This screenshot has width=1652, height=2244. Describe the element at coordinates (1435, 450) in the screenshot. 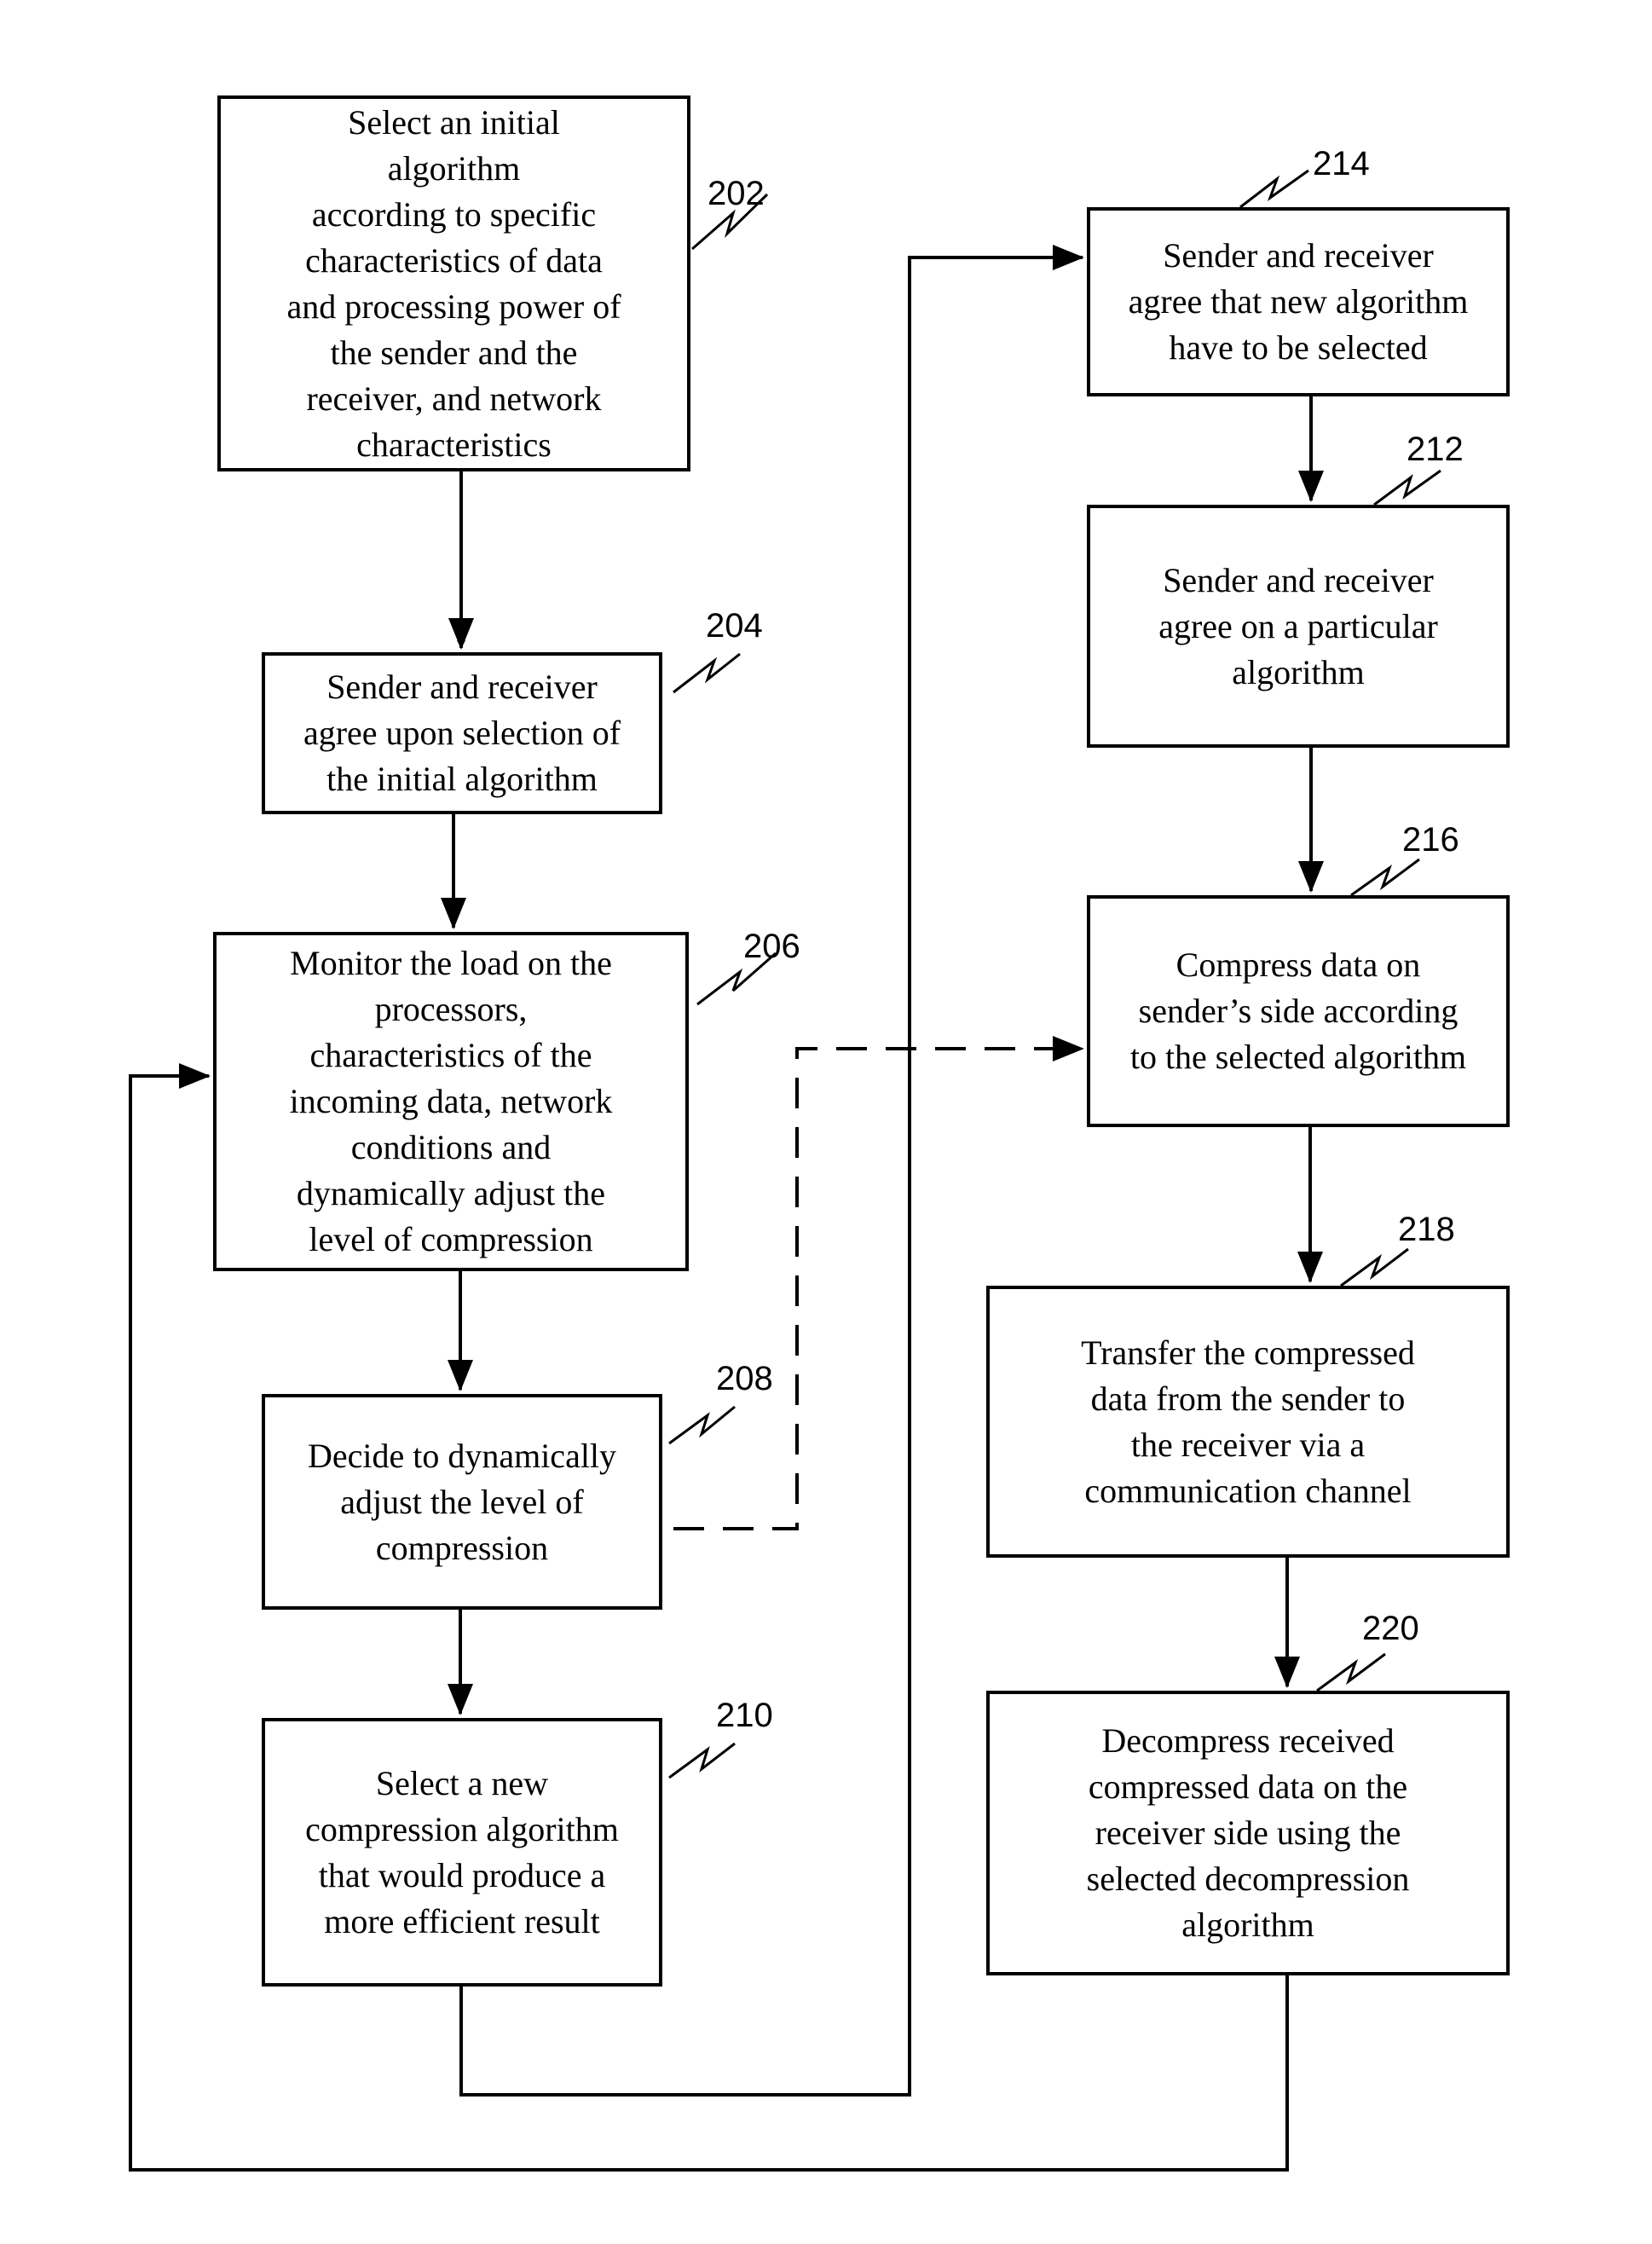

I see `ref-label-212: 212` at that location.